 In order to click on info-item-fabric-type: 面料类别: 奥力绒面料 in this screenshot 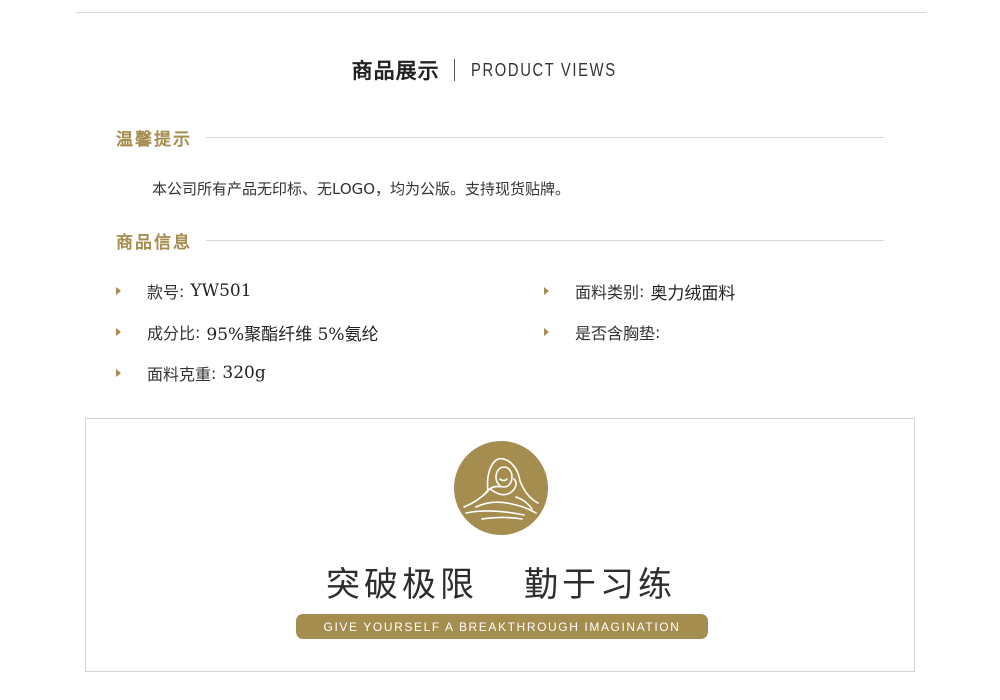, I will do `click(640, 291)`.